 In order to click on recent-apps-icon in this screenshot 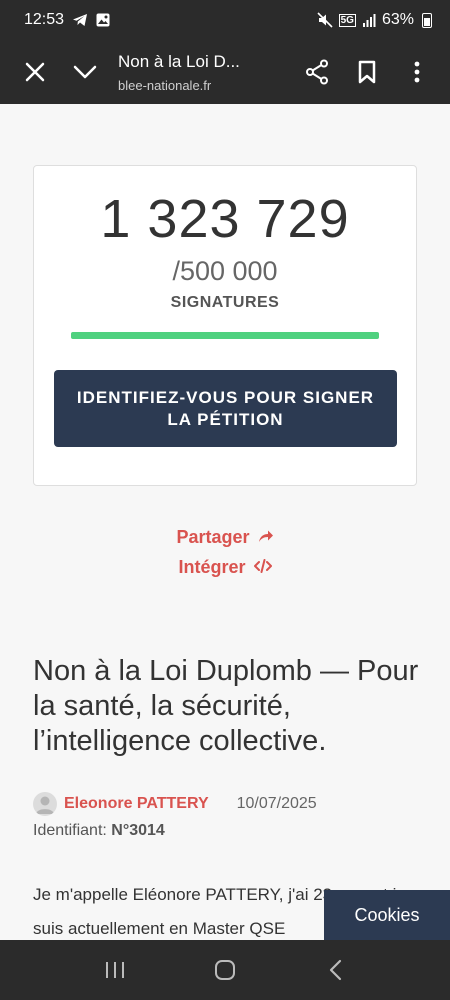, I will do `click(115, 970)`.